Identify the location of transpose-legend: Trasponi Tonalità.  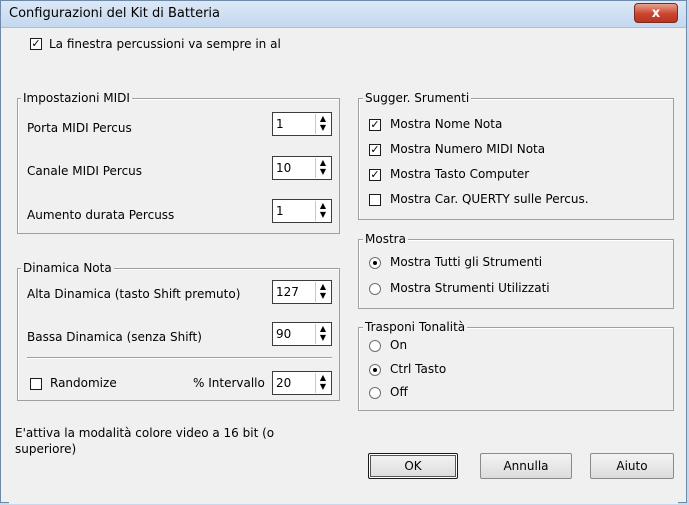
(415, 327).